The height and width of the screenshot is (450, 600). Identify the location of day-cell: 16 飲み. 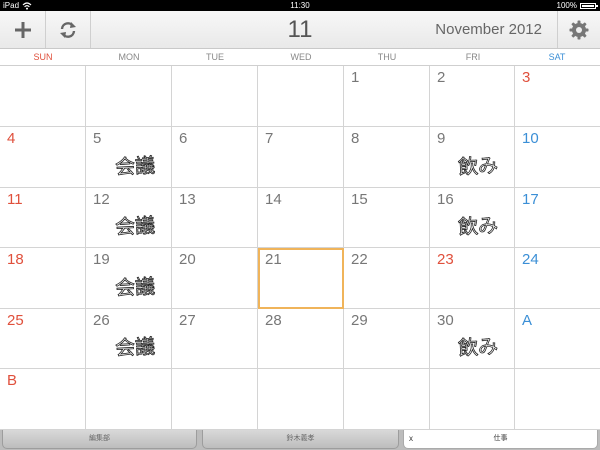
(472, 218).